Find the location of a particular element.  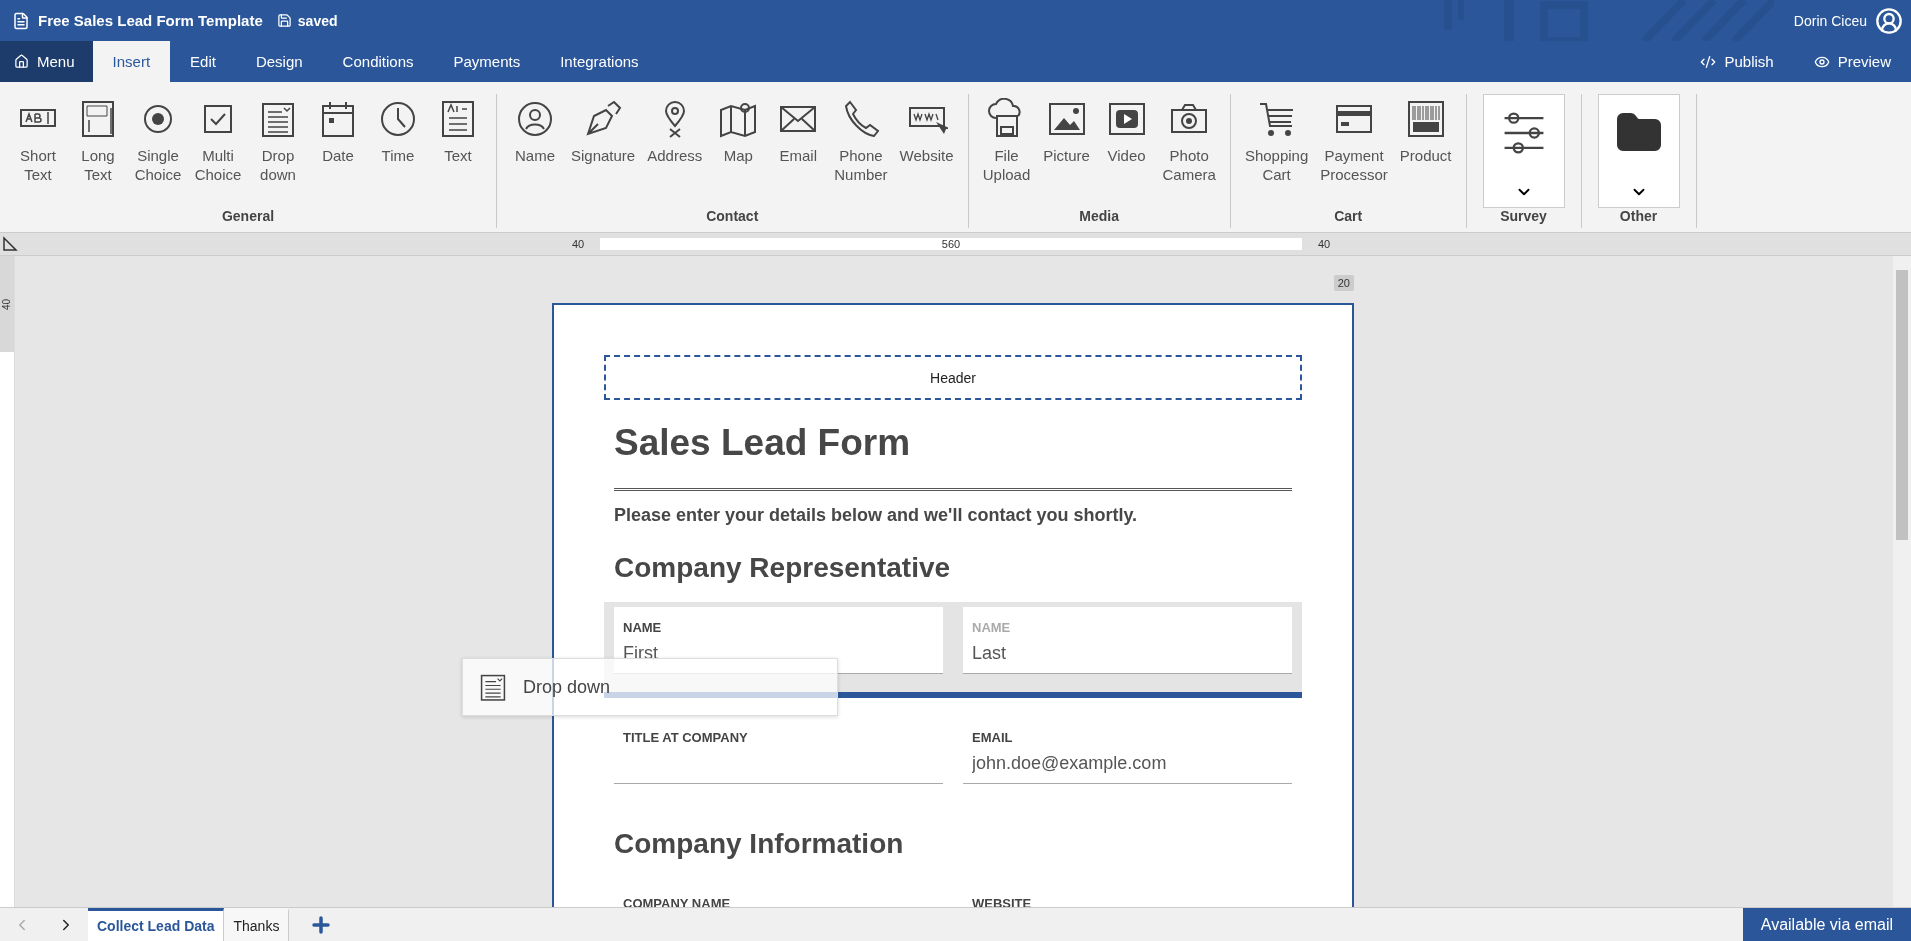

group-label: Survey is located at coordinates (1523, 217).